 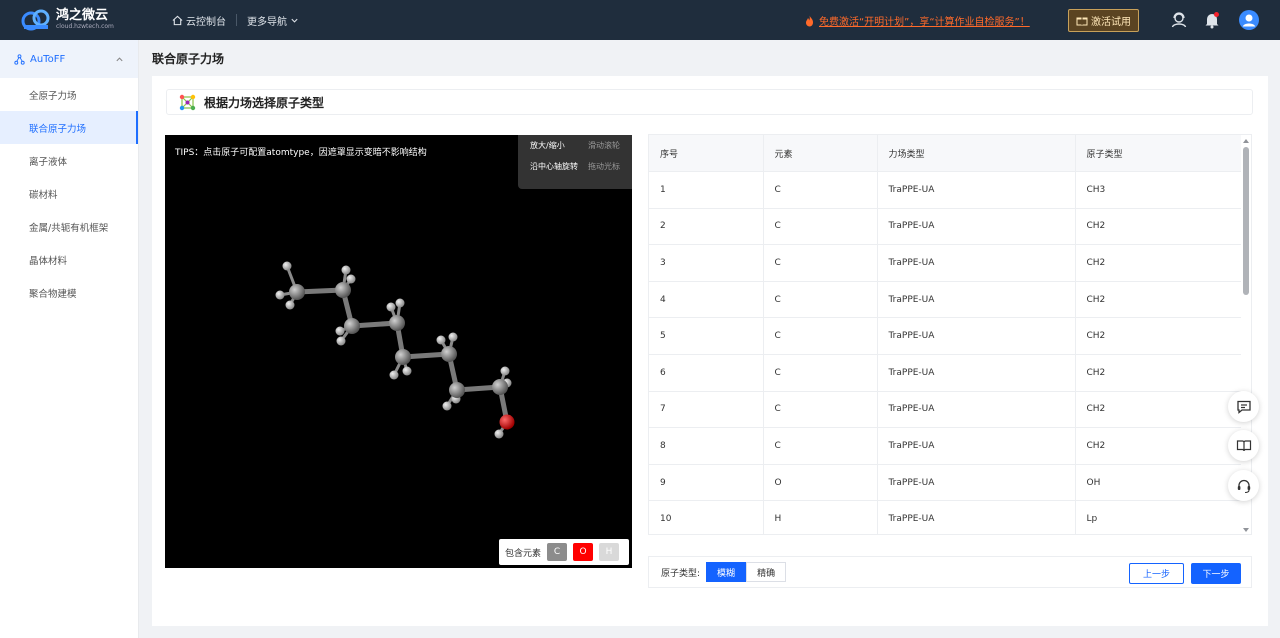 What do you see at coordinates (706, 410) in the screenshot?
I see `cell-index: 7` at bounding box center [706, 410].